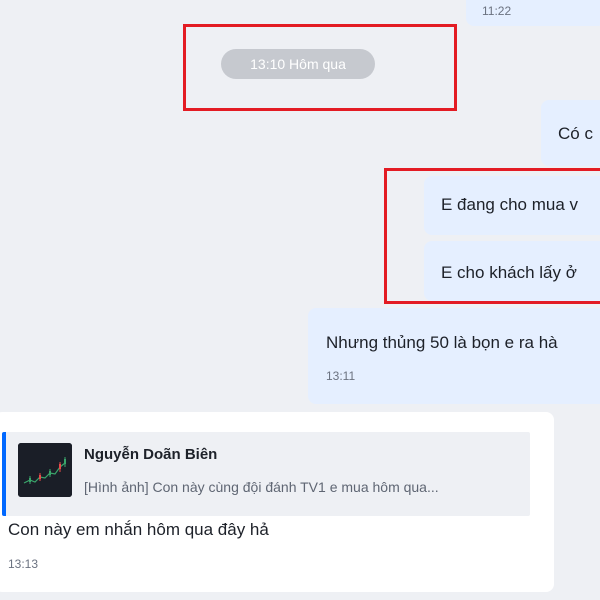  I want to click on quoted-sender-name: Nguyễn Doãn Biên, so click(151, 454).